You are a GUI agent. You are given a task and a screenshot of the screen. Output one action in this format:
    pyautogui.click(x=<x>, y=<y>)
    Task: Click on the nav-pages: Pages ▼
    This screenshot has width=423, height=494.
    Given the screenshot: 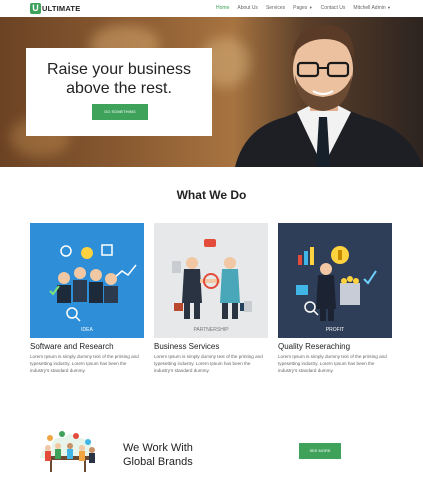 What is the action you would take?
    pyautogui.click(x=303, y=8)
    